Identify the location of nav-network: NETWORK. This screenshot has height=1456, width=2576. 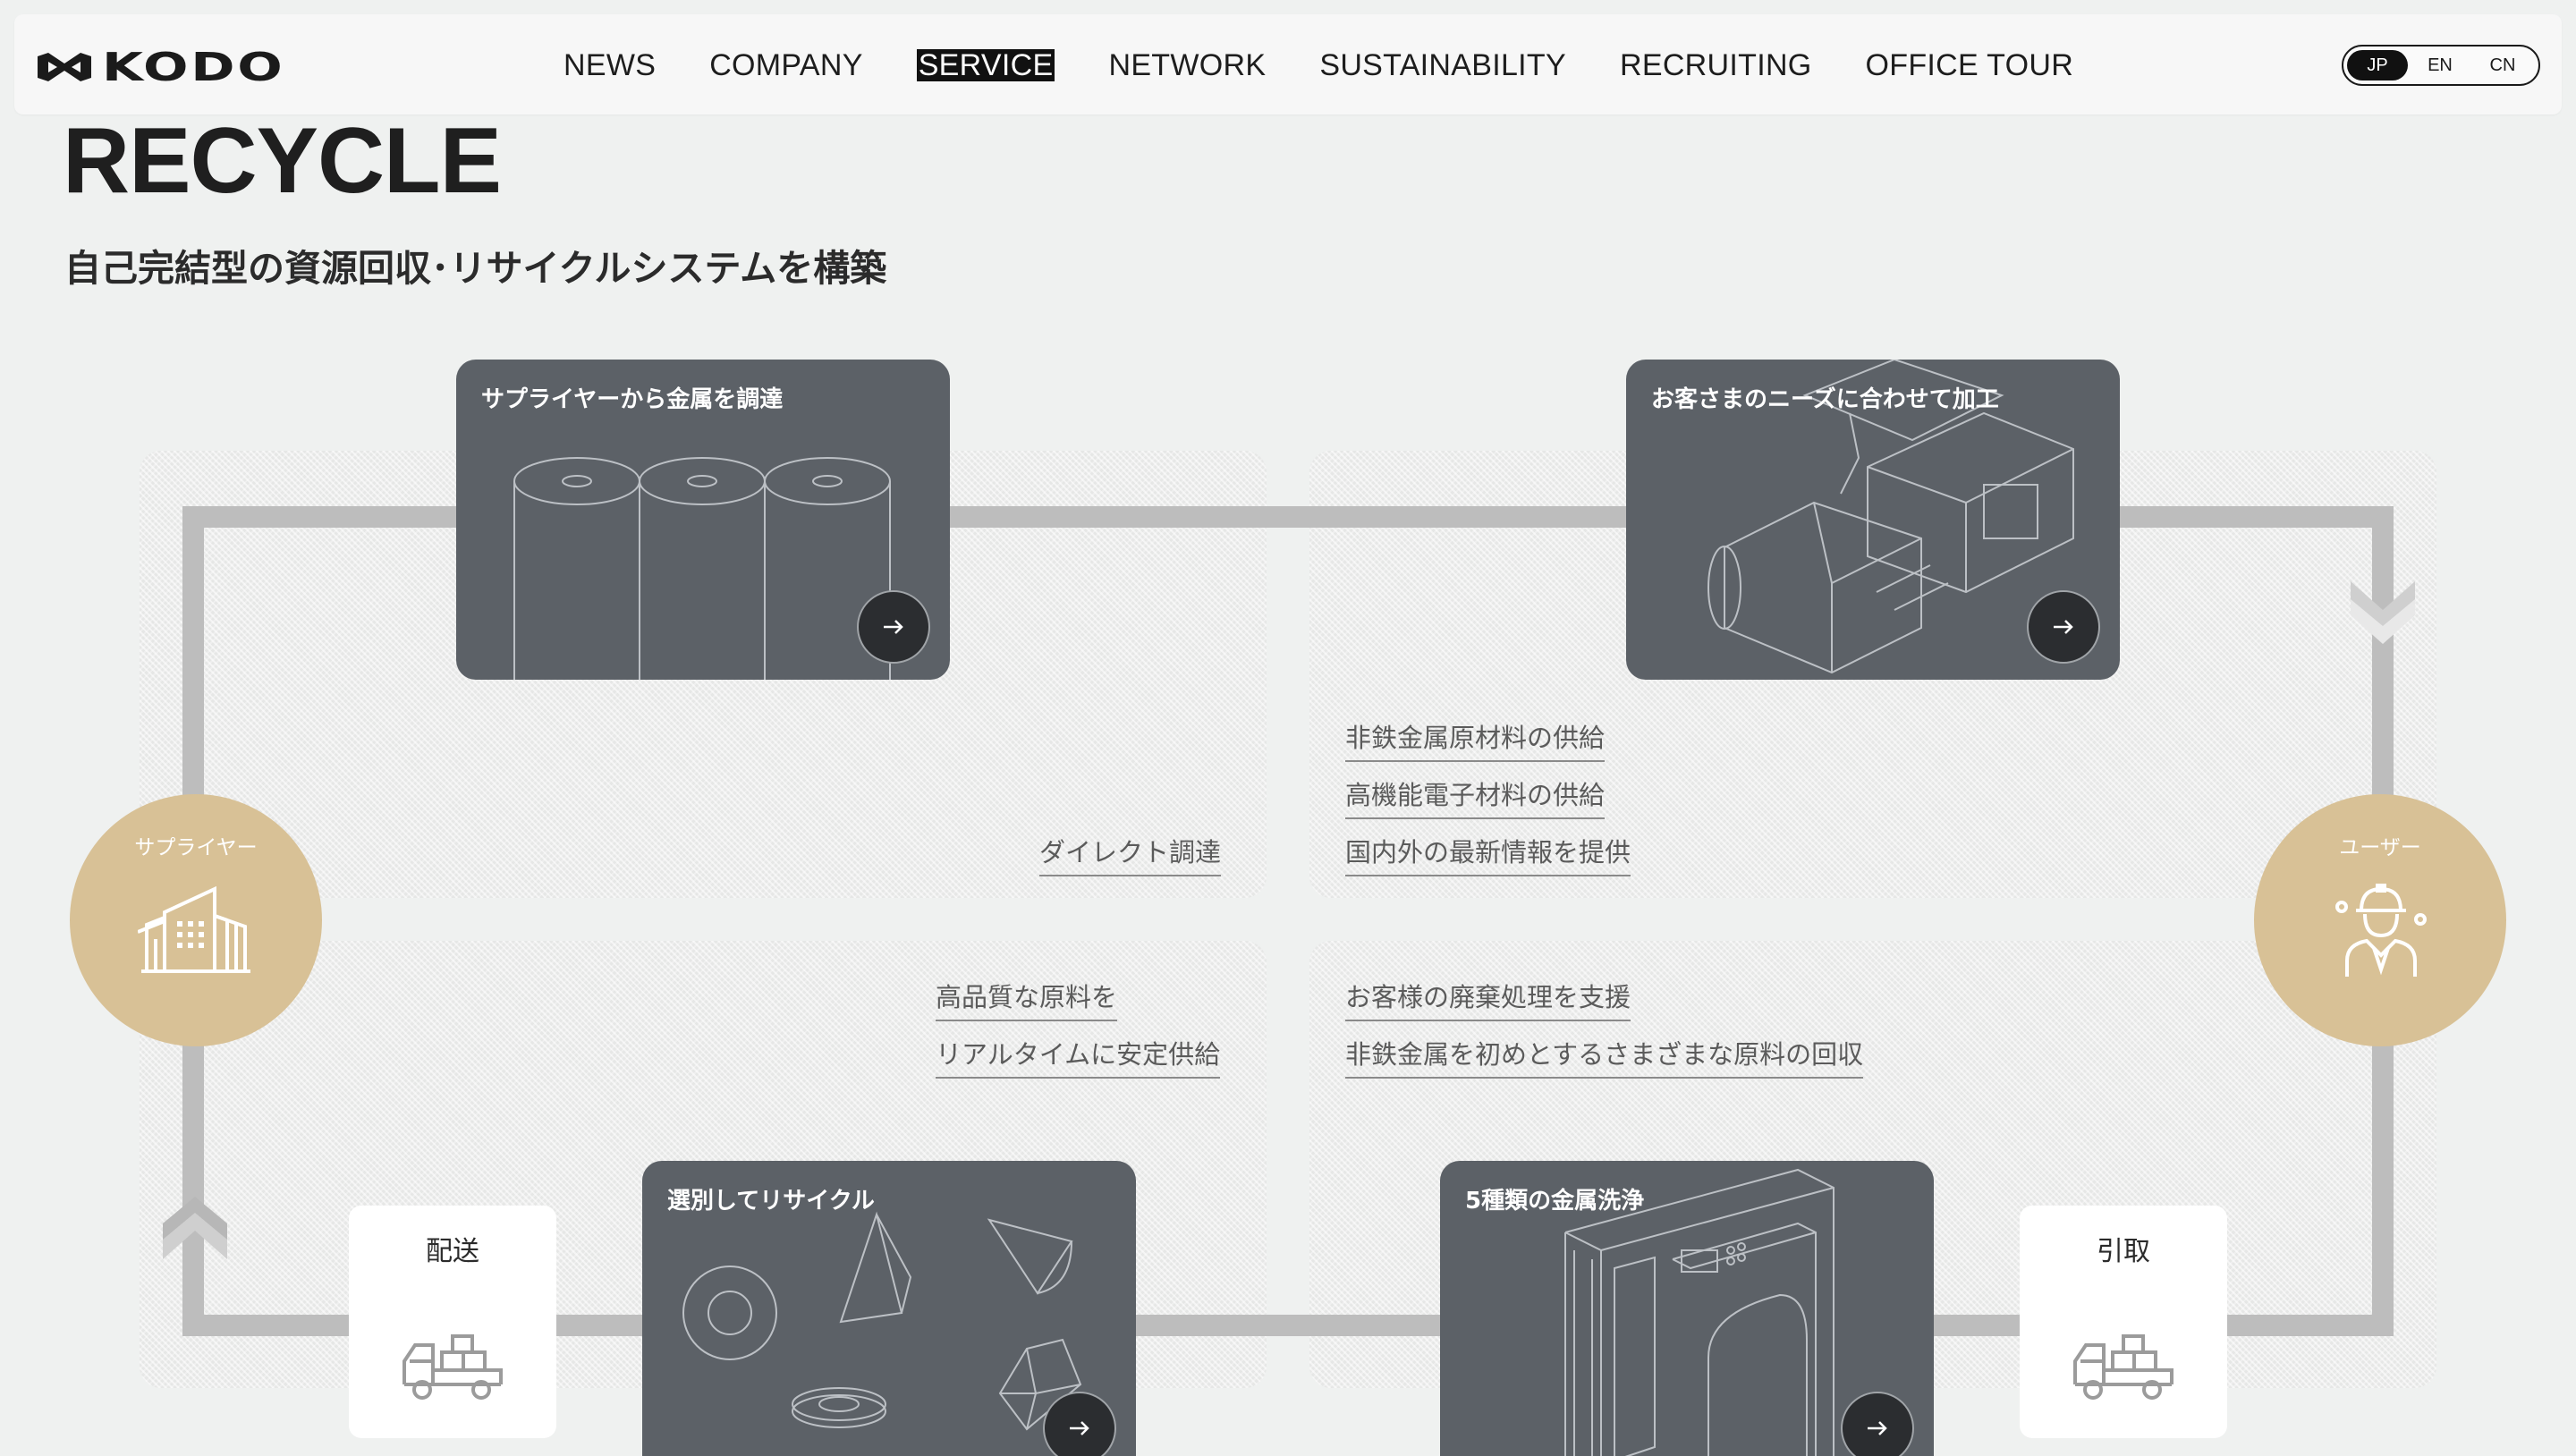
(1187, 65).